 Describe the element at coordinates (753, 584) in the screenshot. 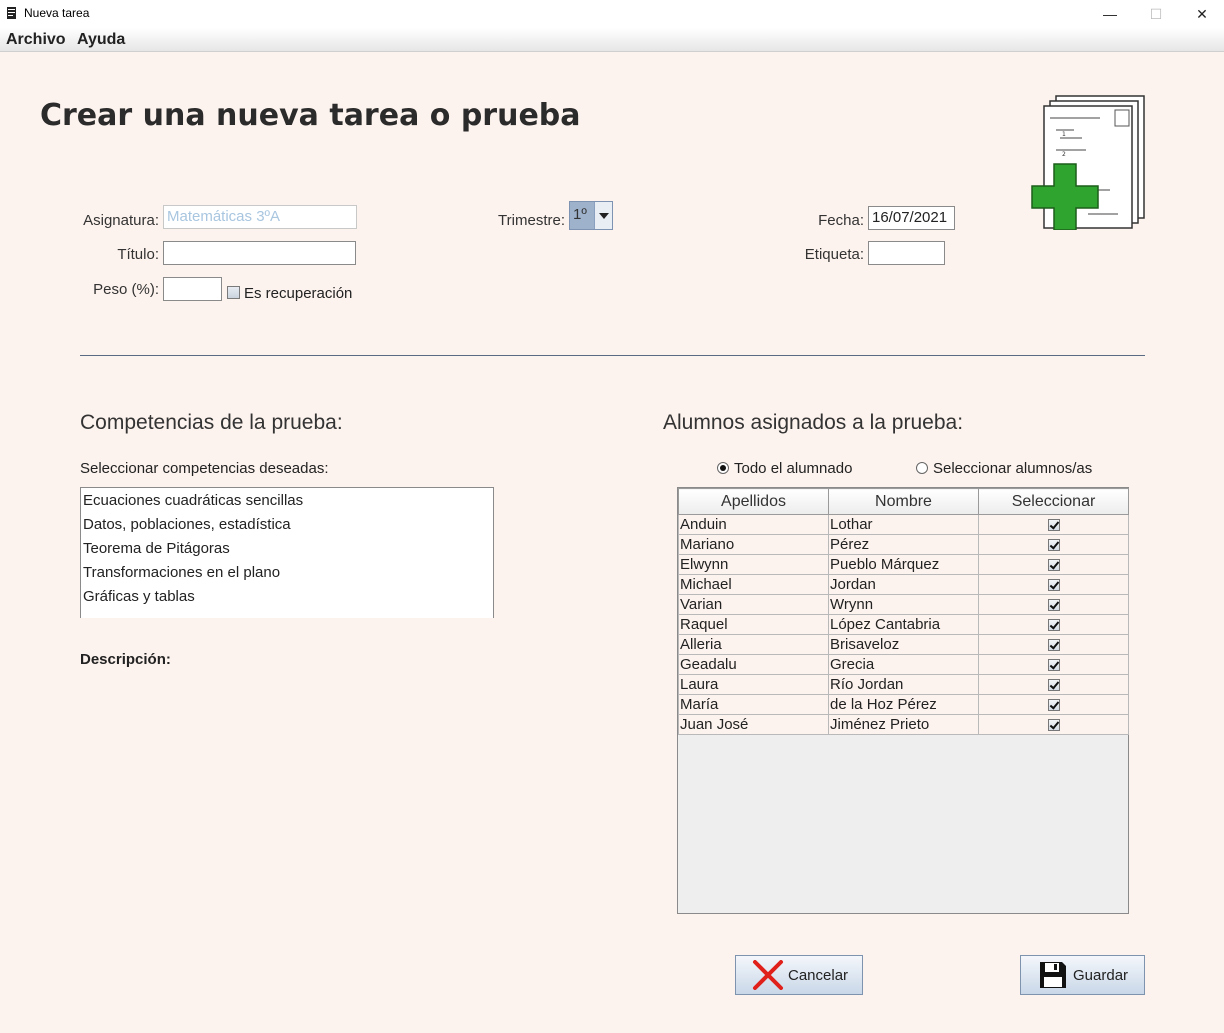

I see `cell-apellidos: Michael` at that location.